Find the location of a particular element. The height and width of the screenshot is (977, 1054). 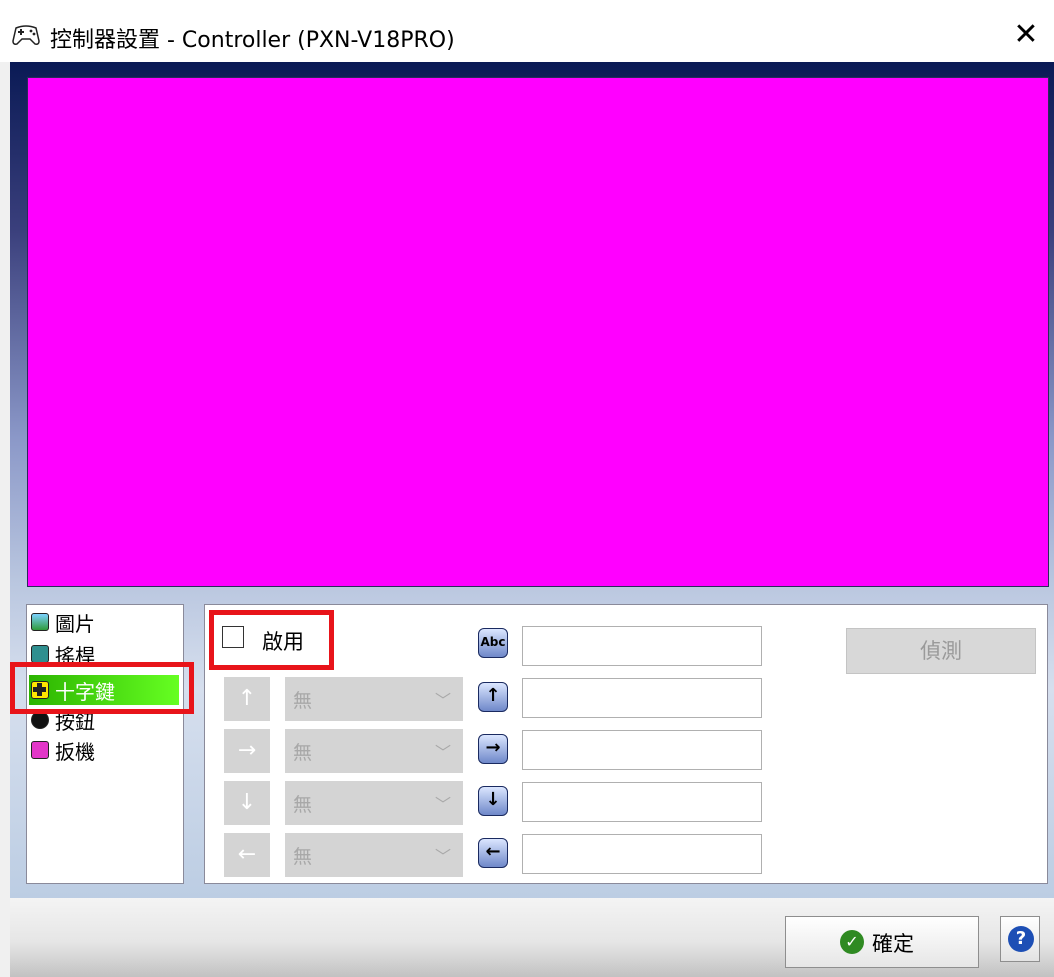

down-key-input is located at coordinates (642, 802).